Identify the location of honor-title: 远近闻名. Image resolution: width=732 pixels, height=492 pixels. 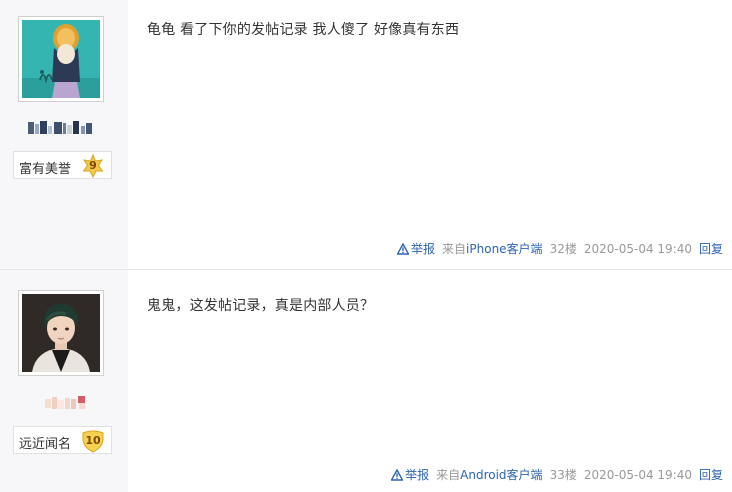
(45, 444).